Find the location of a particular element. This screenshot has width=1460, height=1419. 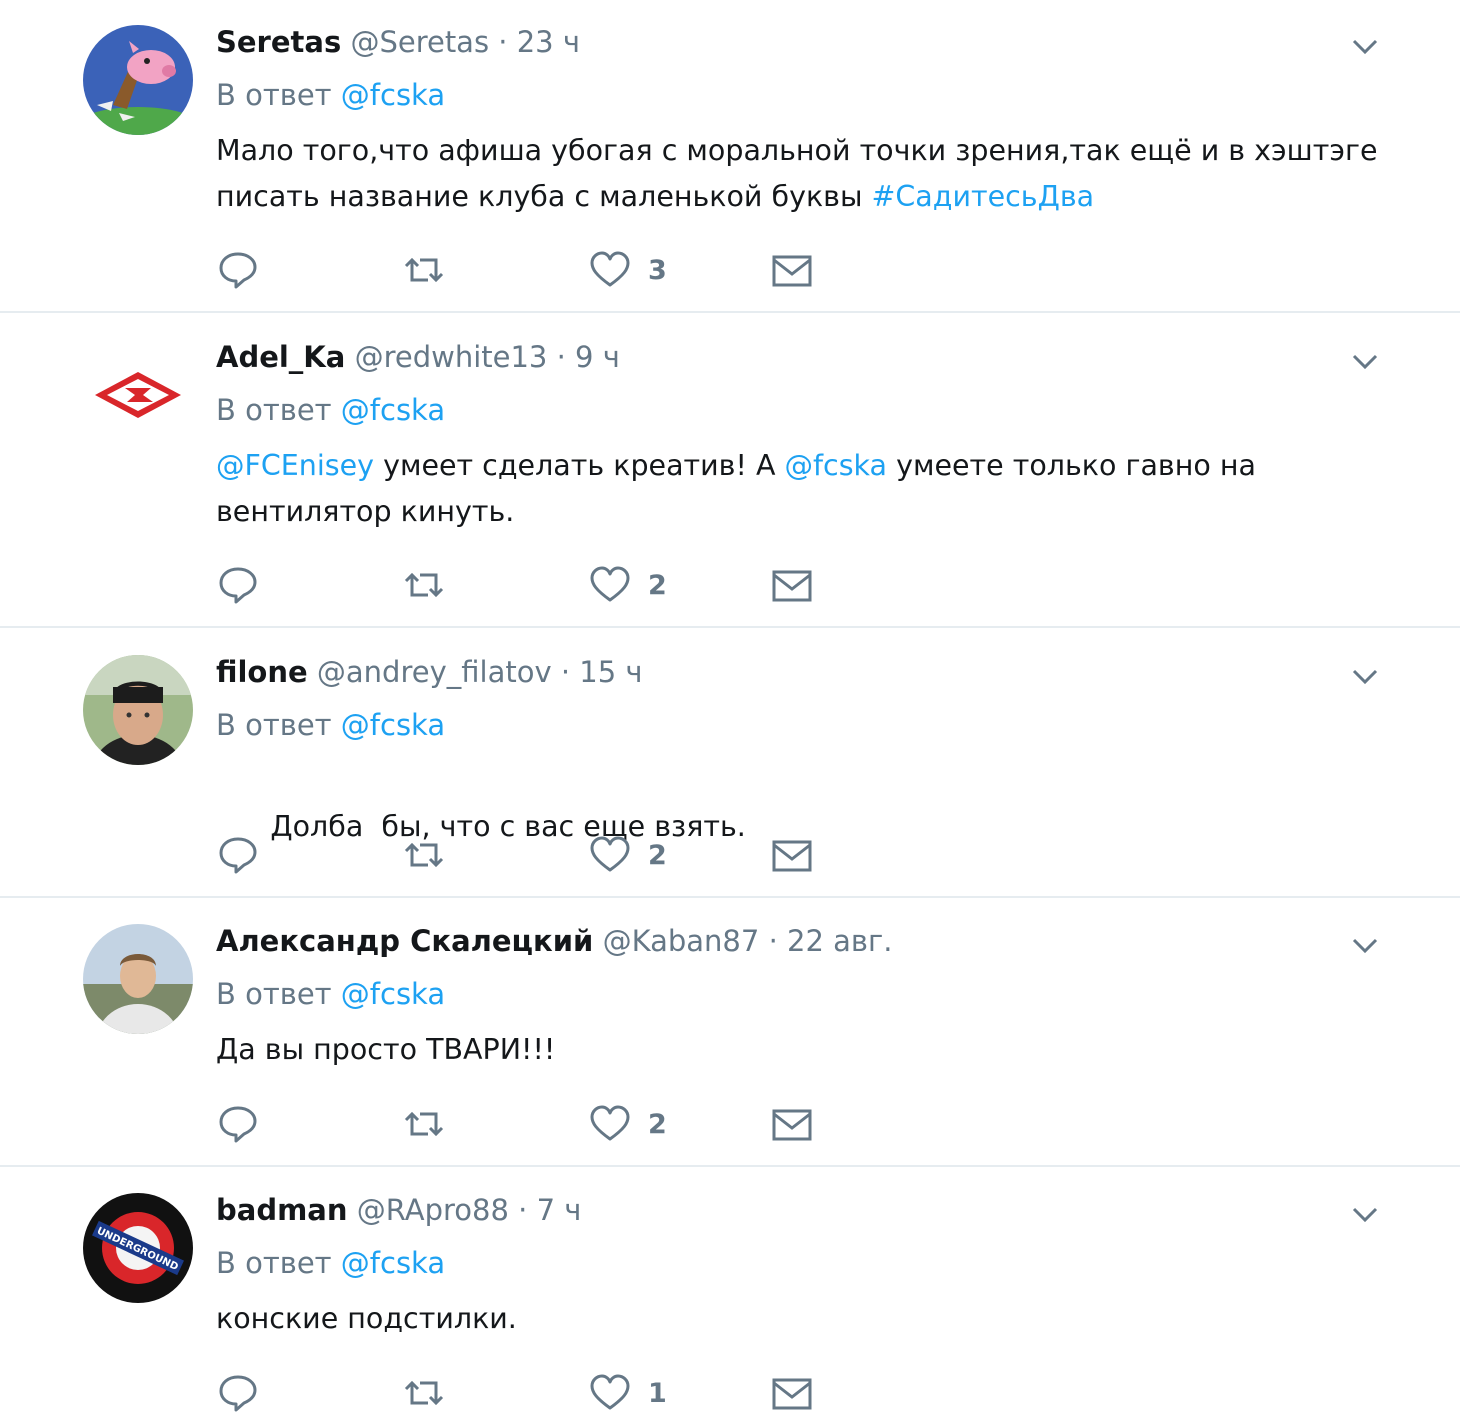

text-segment: конские подстилки. is located at coordinates (366, 1318).